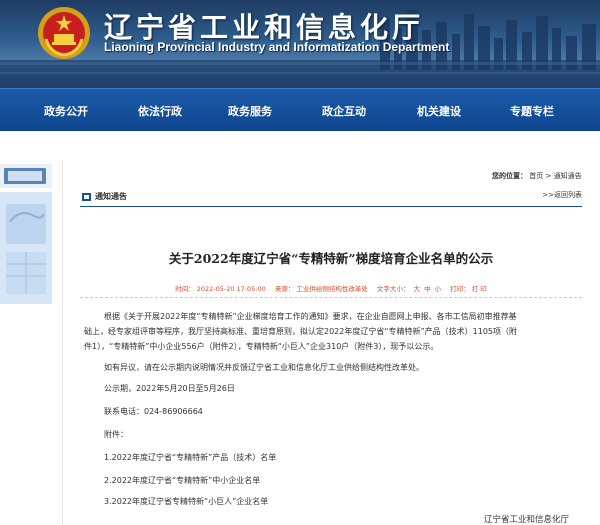 The height and width of the screenshot is (525, 600). I want to click on attachments-label: 附件：, so click(116, 434).